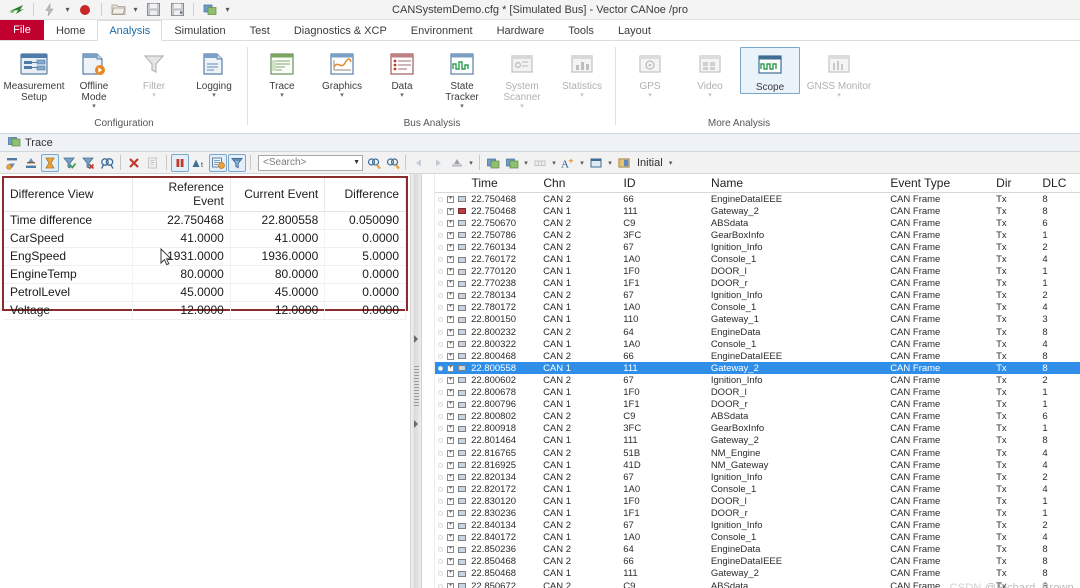 Image resolution: width=1080 pixels, height=588 pixels. What do you see at coordinates (1059, 183) in the screenshot?
I see `trace-col-dlc: DLC` at bounding box center [1059, 183].